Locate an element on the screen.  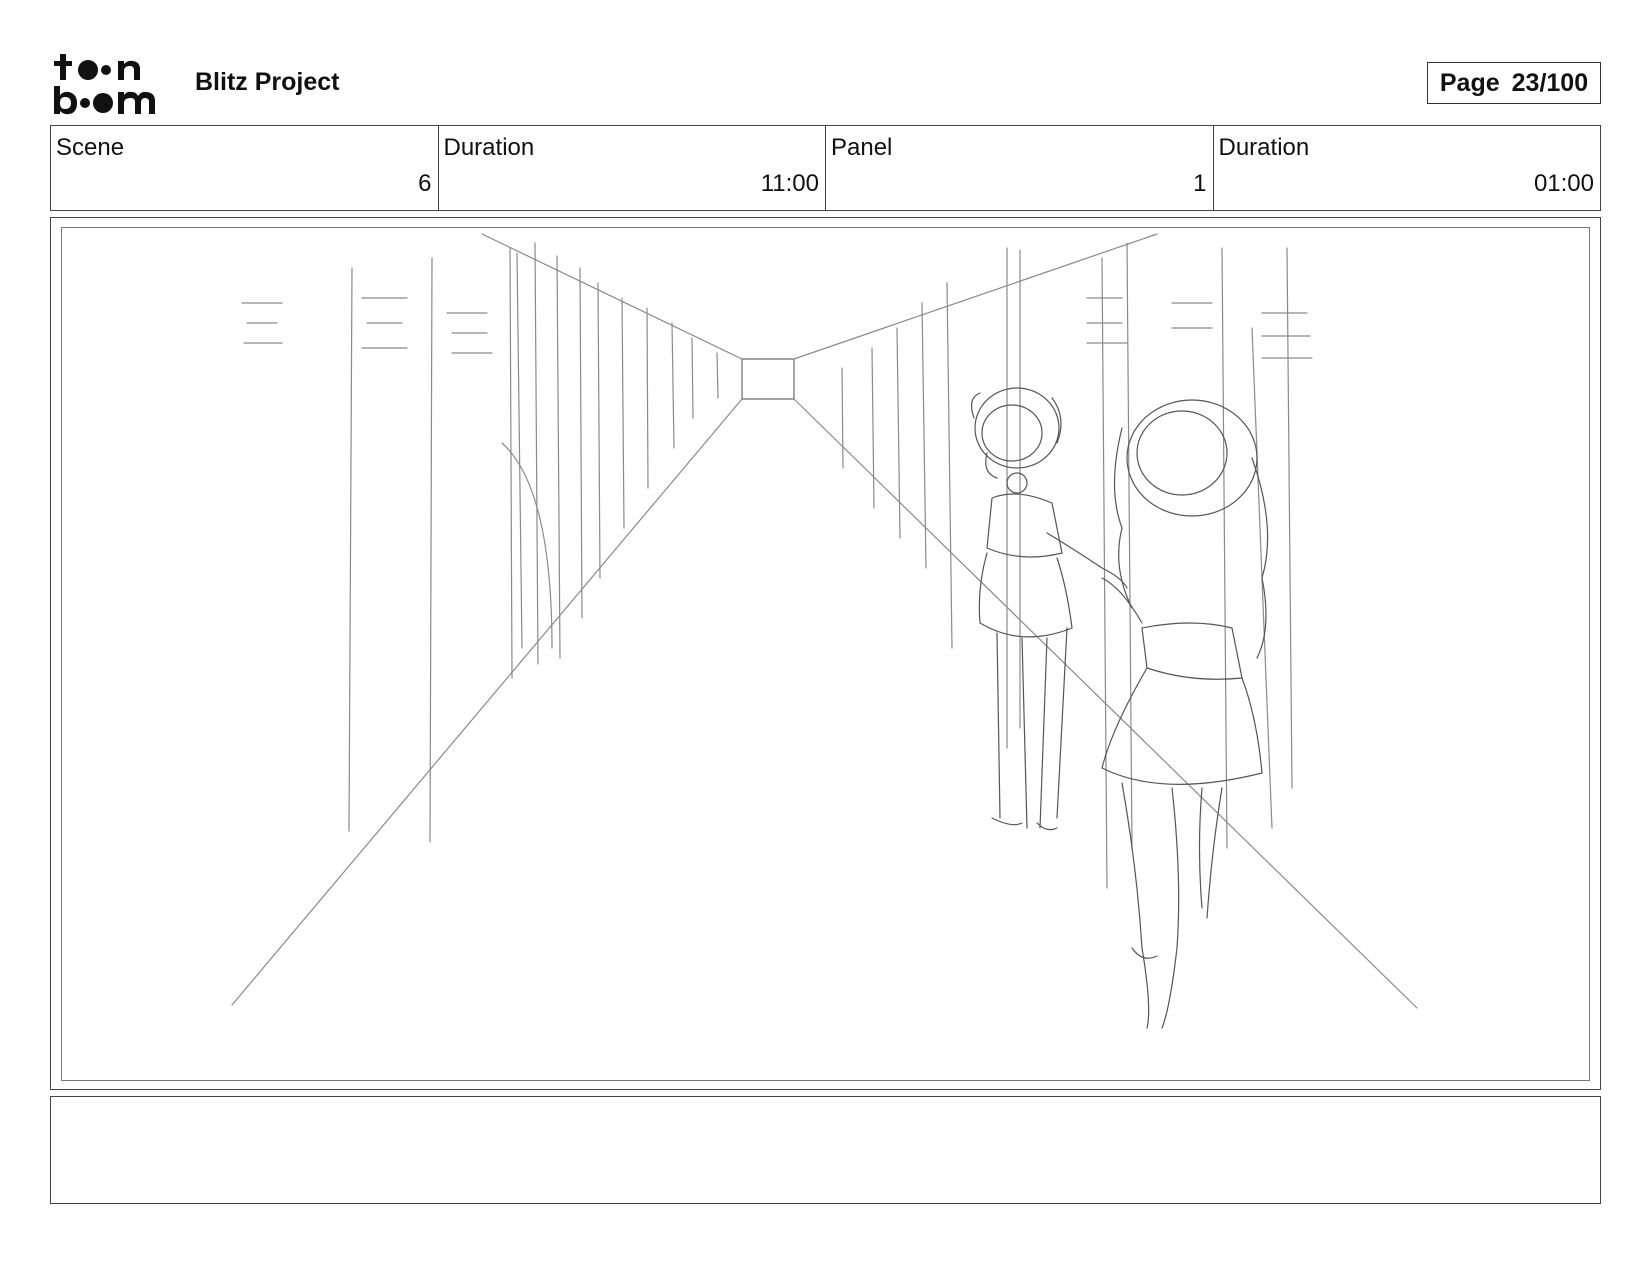
scene-value: 6 is located at coordinates (425, 183).